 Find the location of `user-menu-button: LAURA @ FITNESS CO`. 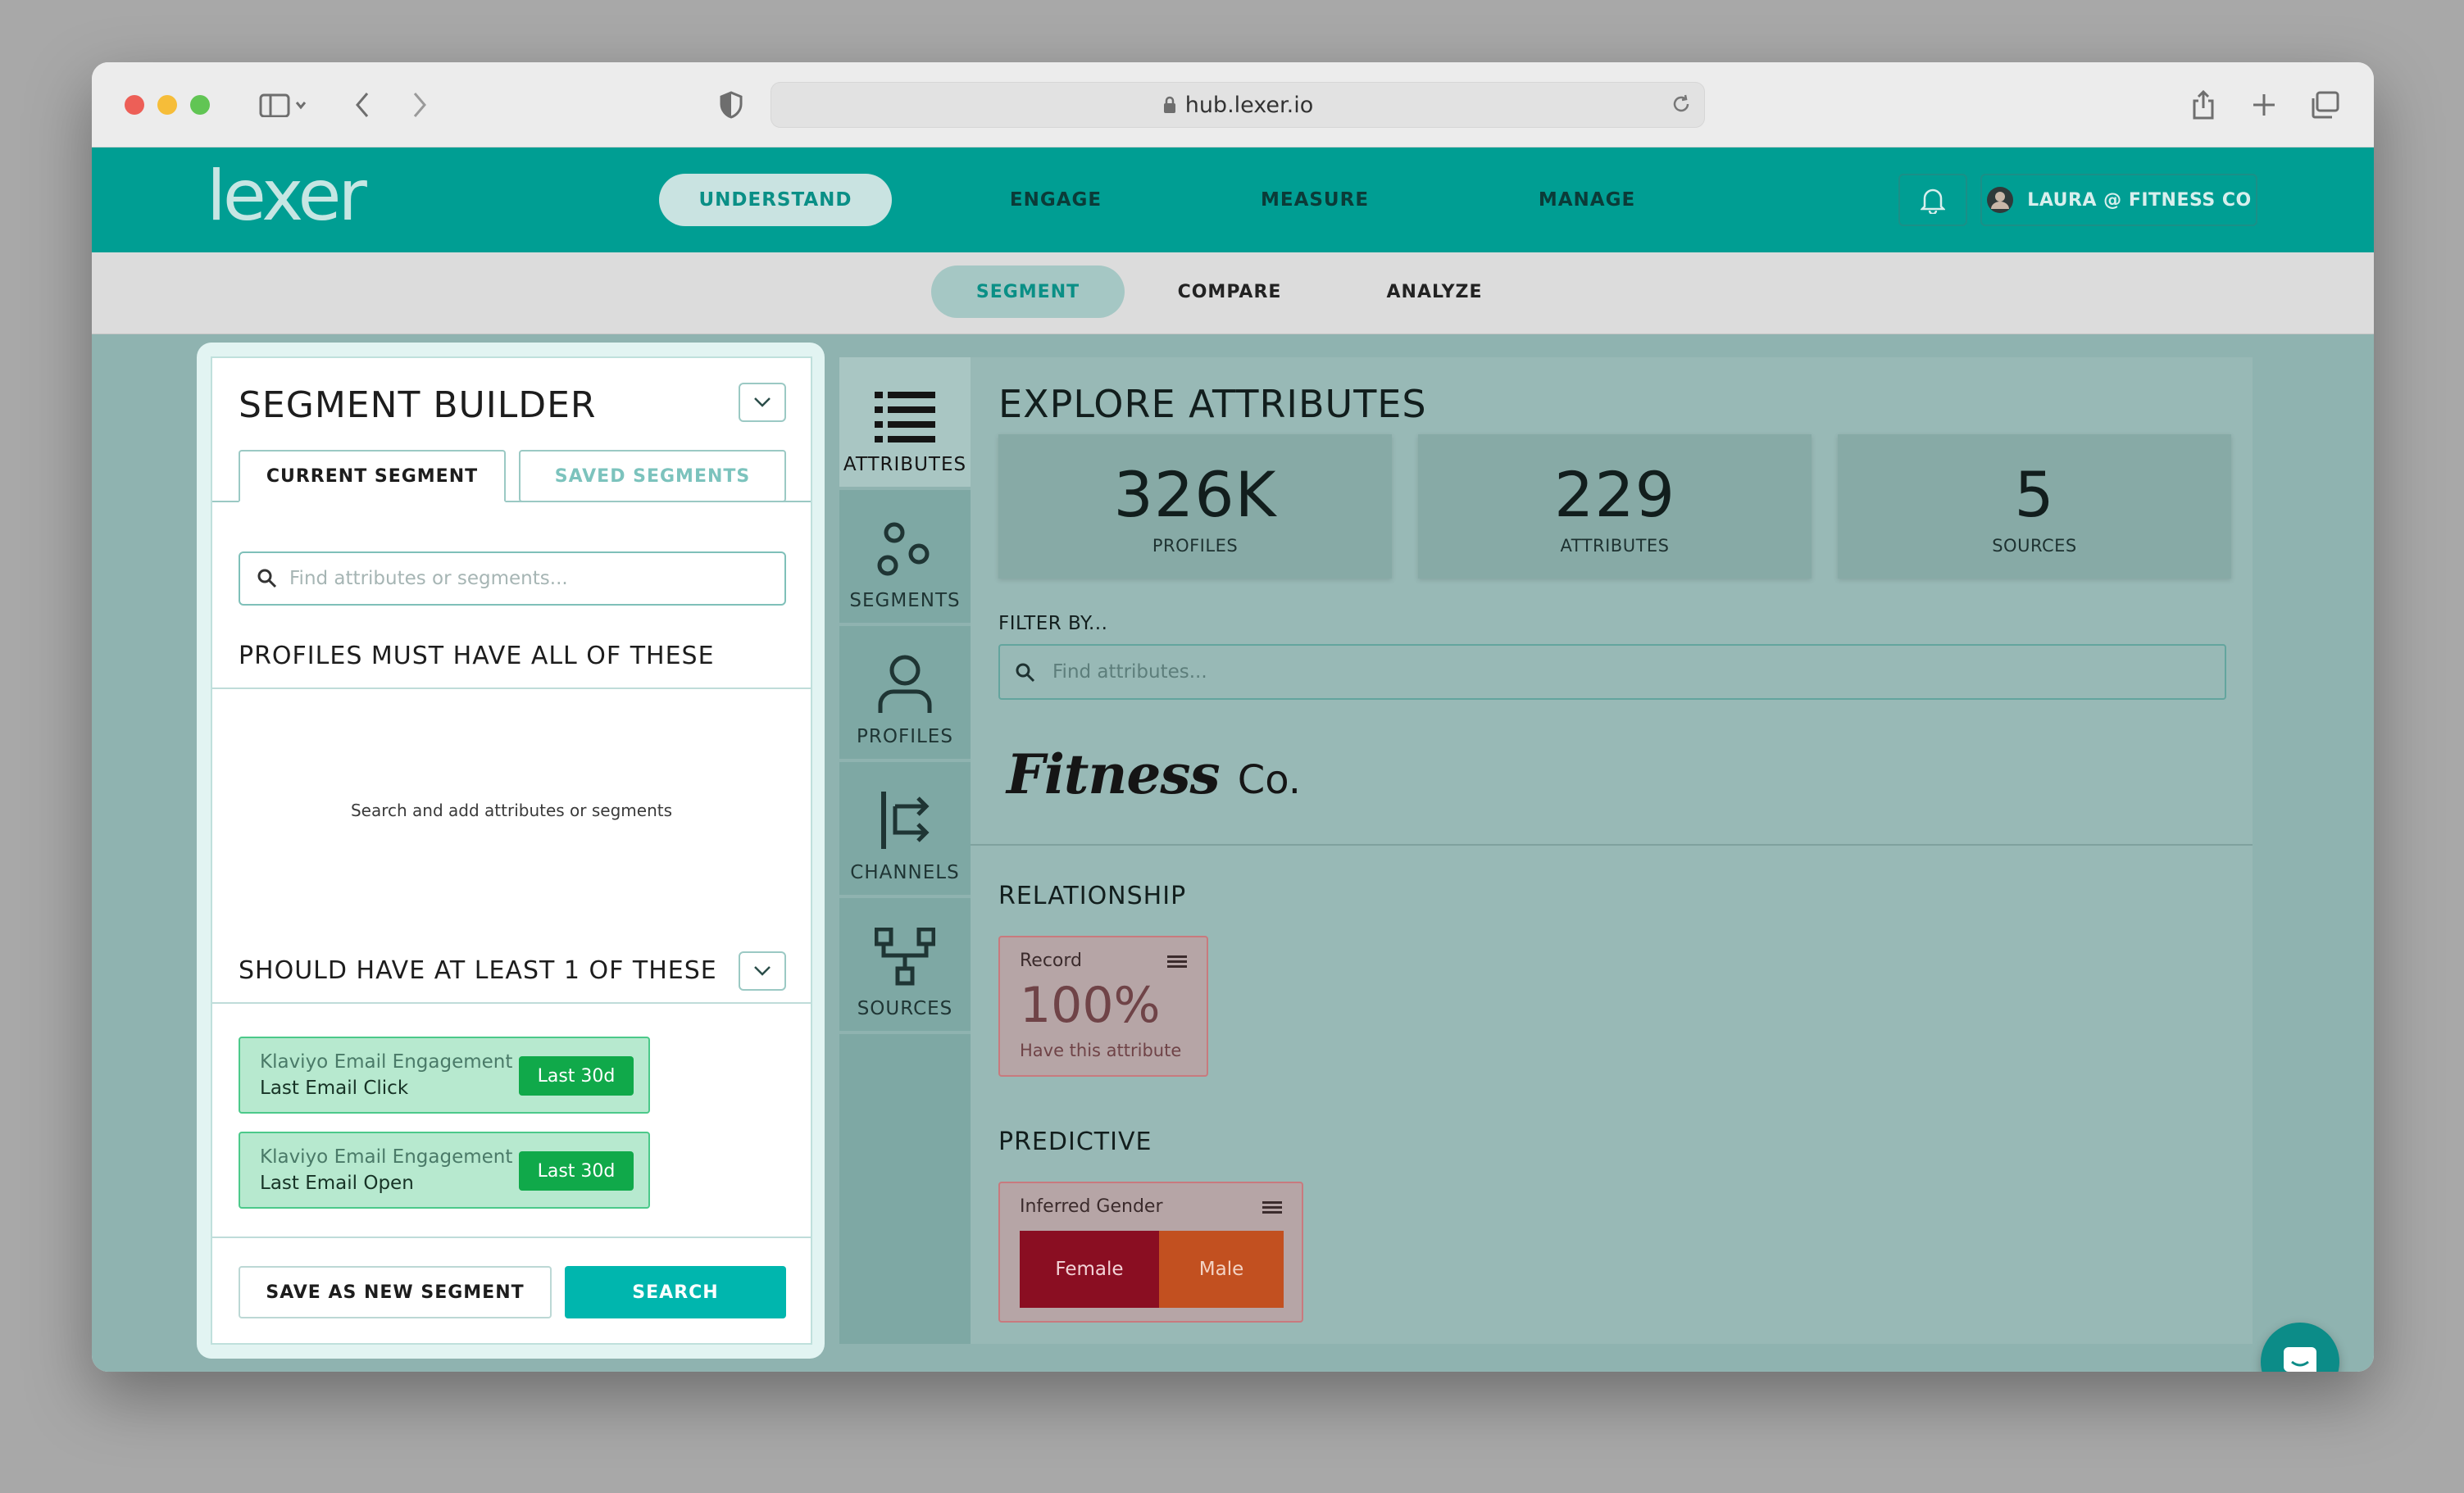

user-menu-button: LAURA @ FITNESS CO is located at coordinates (2118, 200).